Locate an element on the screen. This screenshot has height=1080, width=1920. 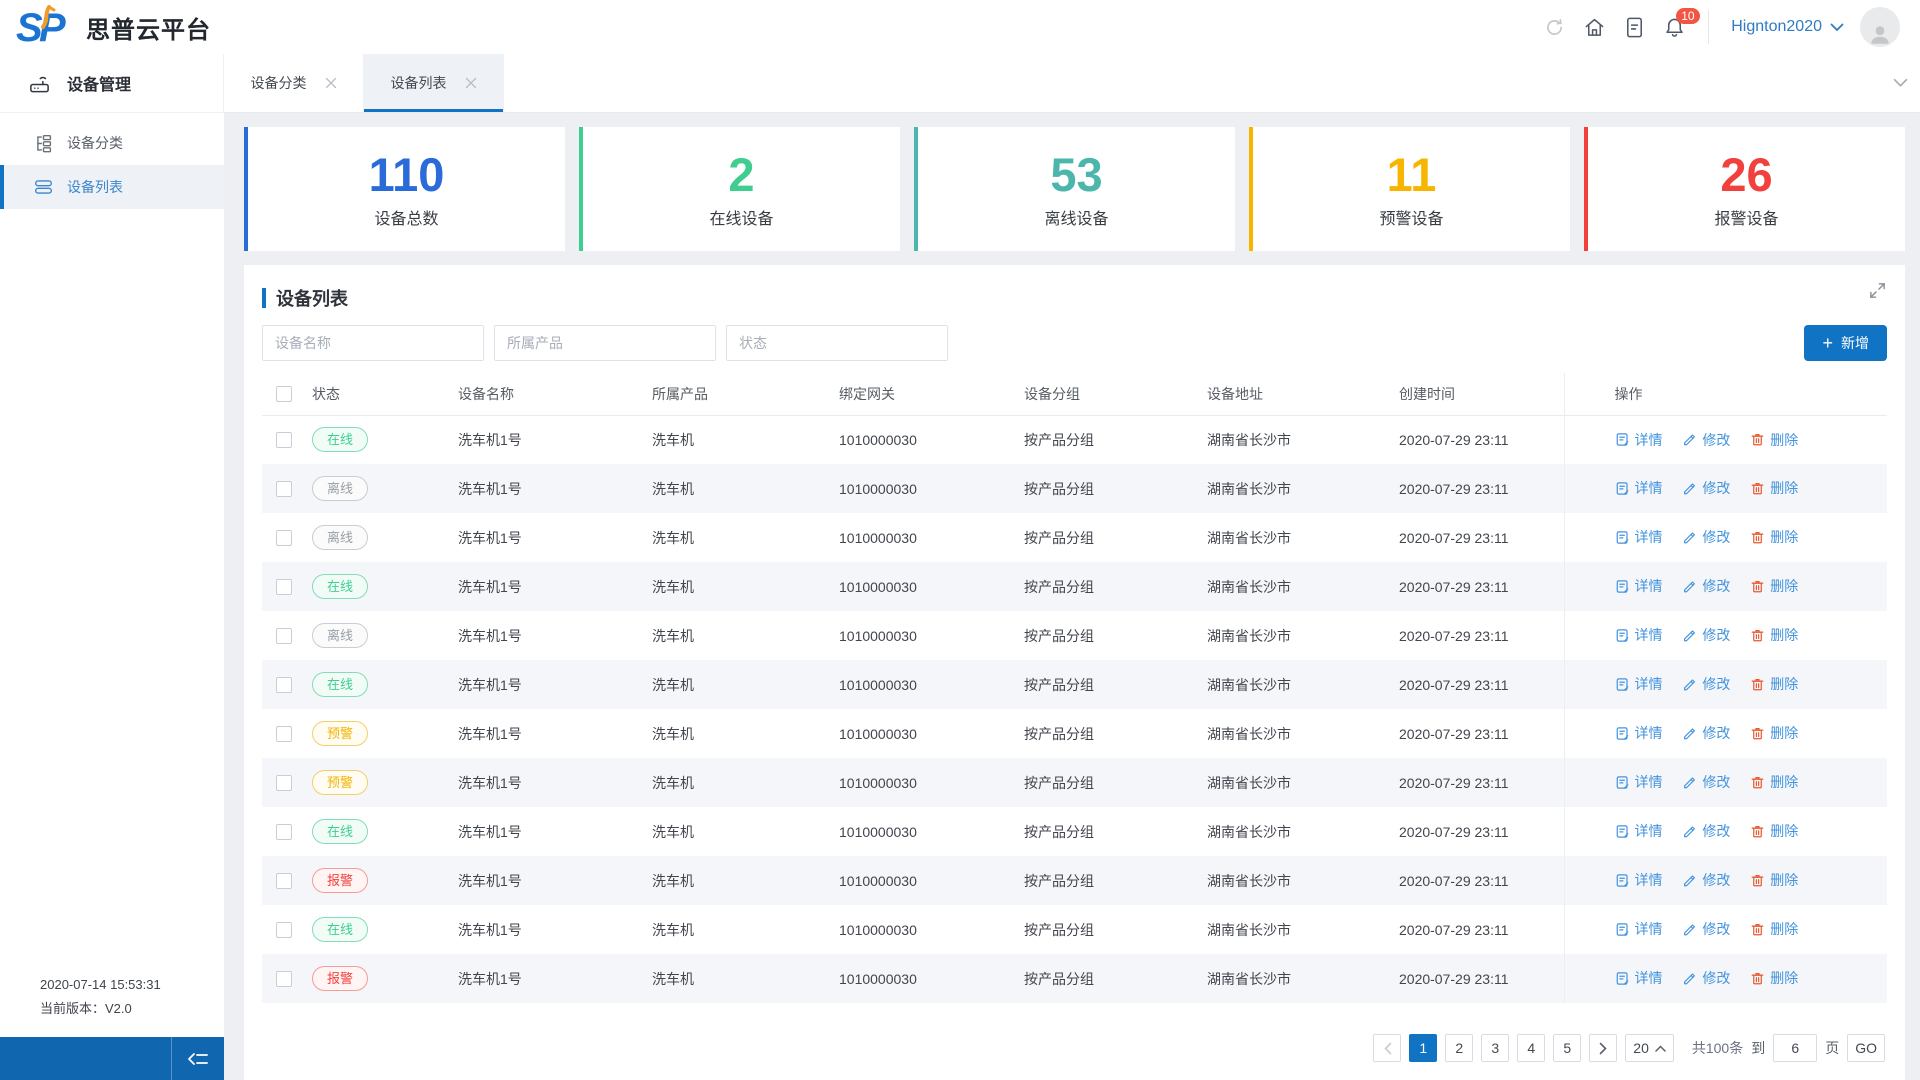
user-menu: Hignton2020 is located at coordinates (1787, 27).